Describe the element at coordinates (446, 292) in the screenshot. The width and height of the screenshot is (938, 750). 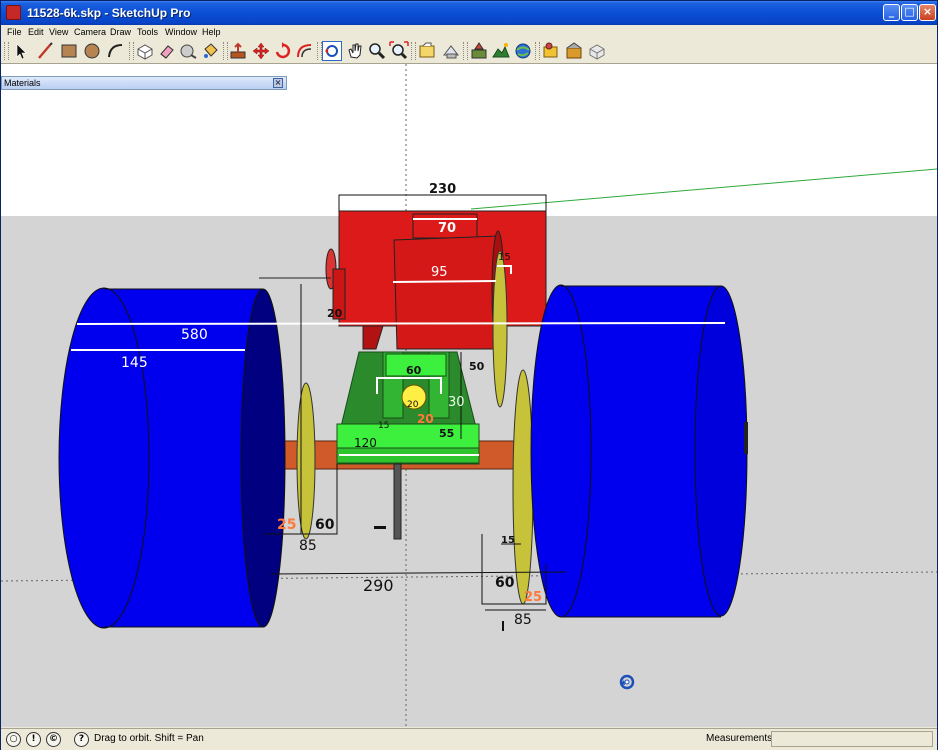
I see `cab-cylinder` at that location.